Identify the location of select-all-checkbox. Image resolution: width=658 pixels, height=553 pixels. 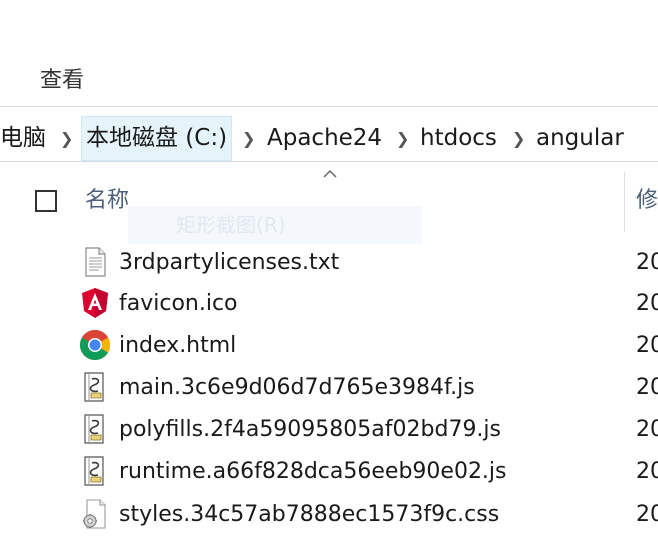
(46, 201).